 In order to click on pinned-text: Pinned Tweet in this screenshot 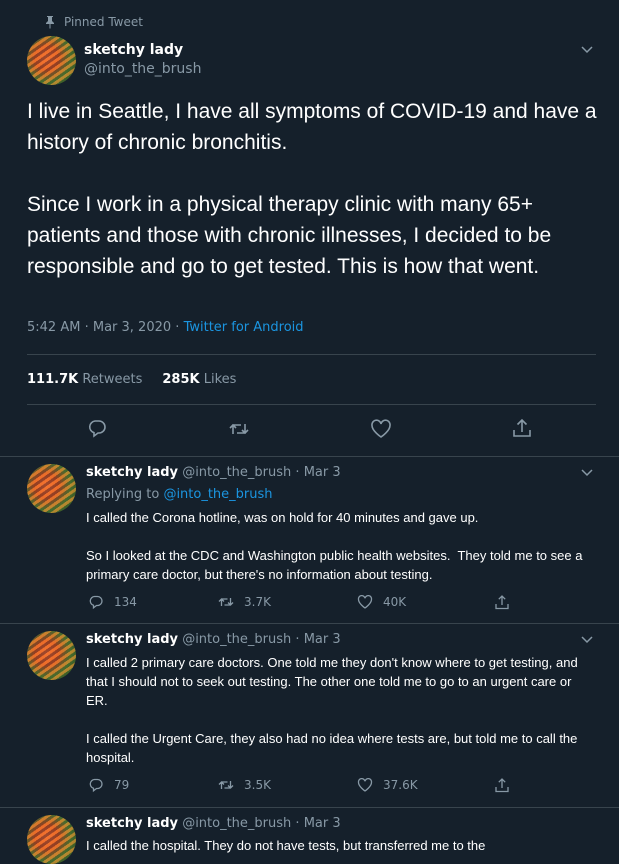, I will do `click(103, 22)`.